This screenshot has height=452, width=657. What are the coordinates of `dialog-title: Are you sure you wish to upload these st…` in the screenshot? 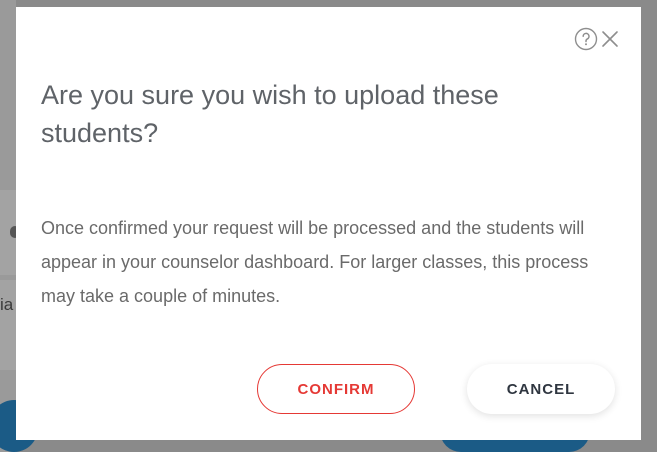 It's located at (270, 114).